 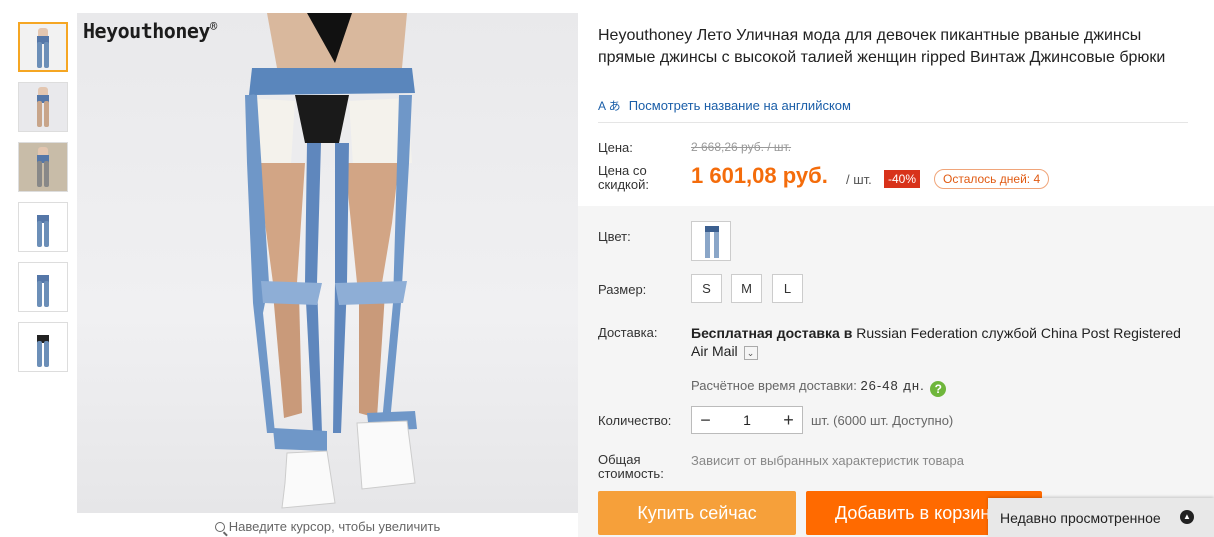 I want to click on quantity-label: Количество:, so click(x=635, y=420).